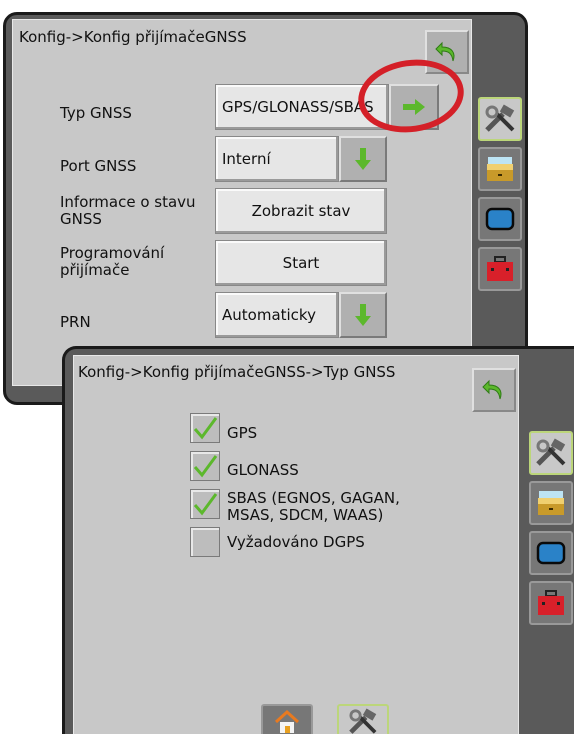 This screenshot has width=574, height=734. What do you see at coordinates (112, 261) in the screenshot?
I see `receiver-programming-label: Programování přijímače` at bounding box center [112, 261].